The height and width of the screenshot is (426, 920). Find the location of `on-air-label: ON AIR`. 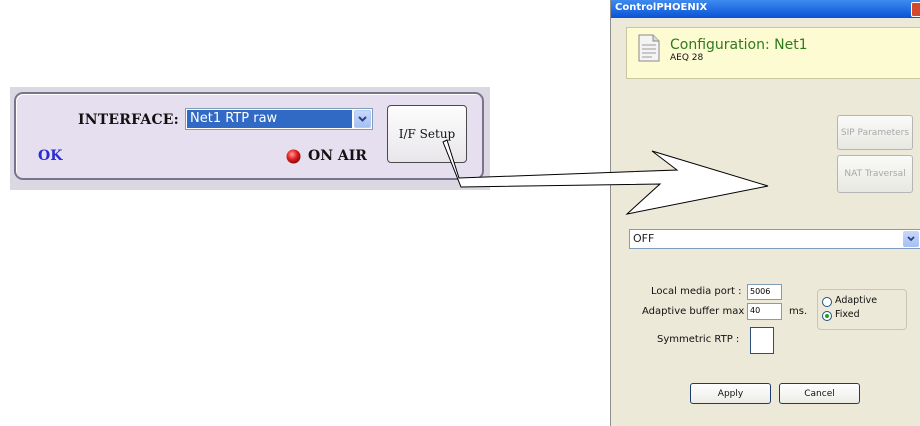

on-air-label: ON AIR is located at coordinates (337, 156).